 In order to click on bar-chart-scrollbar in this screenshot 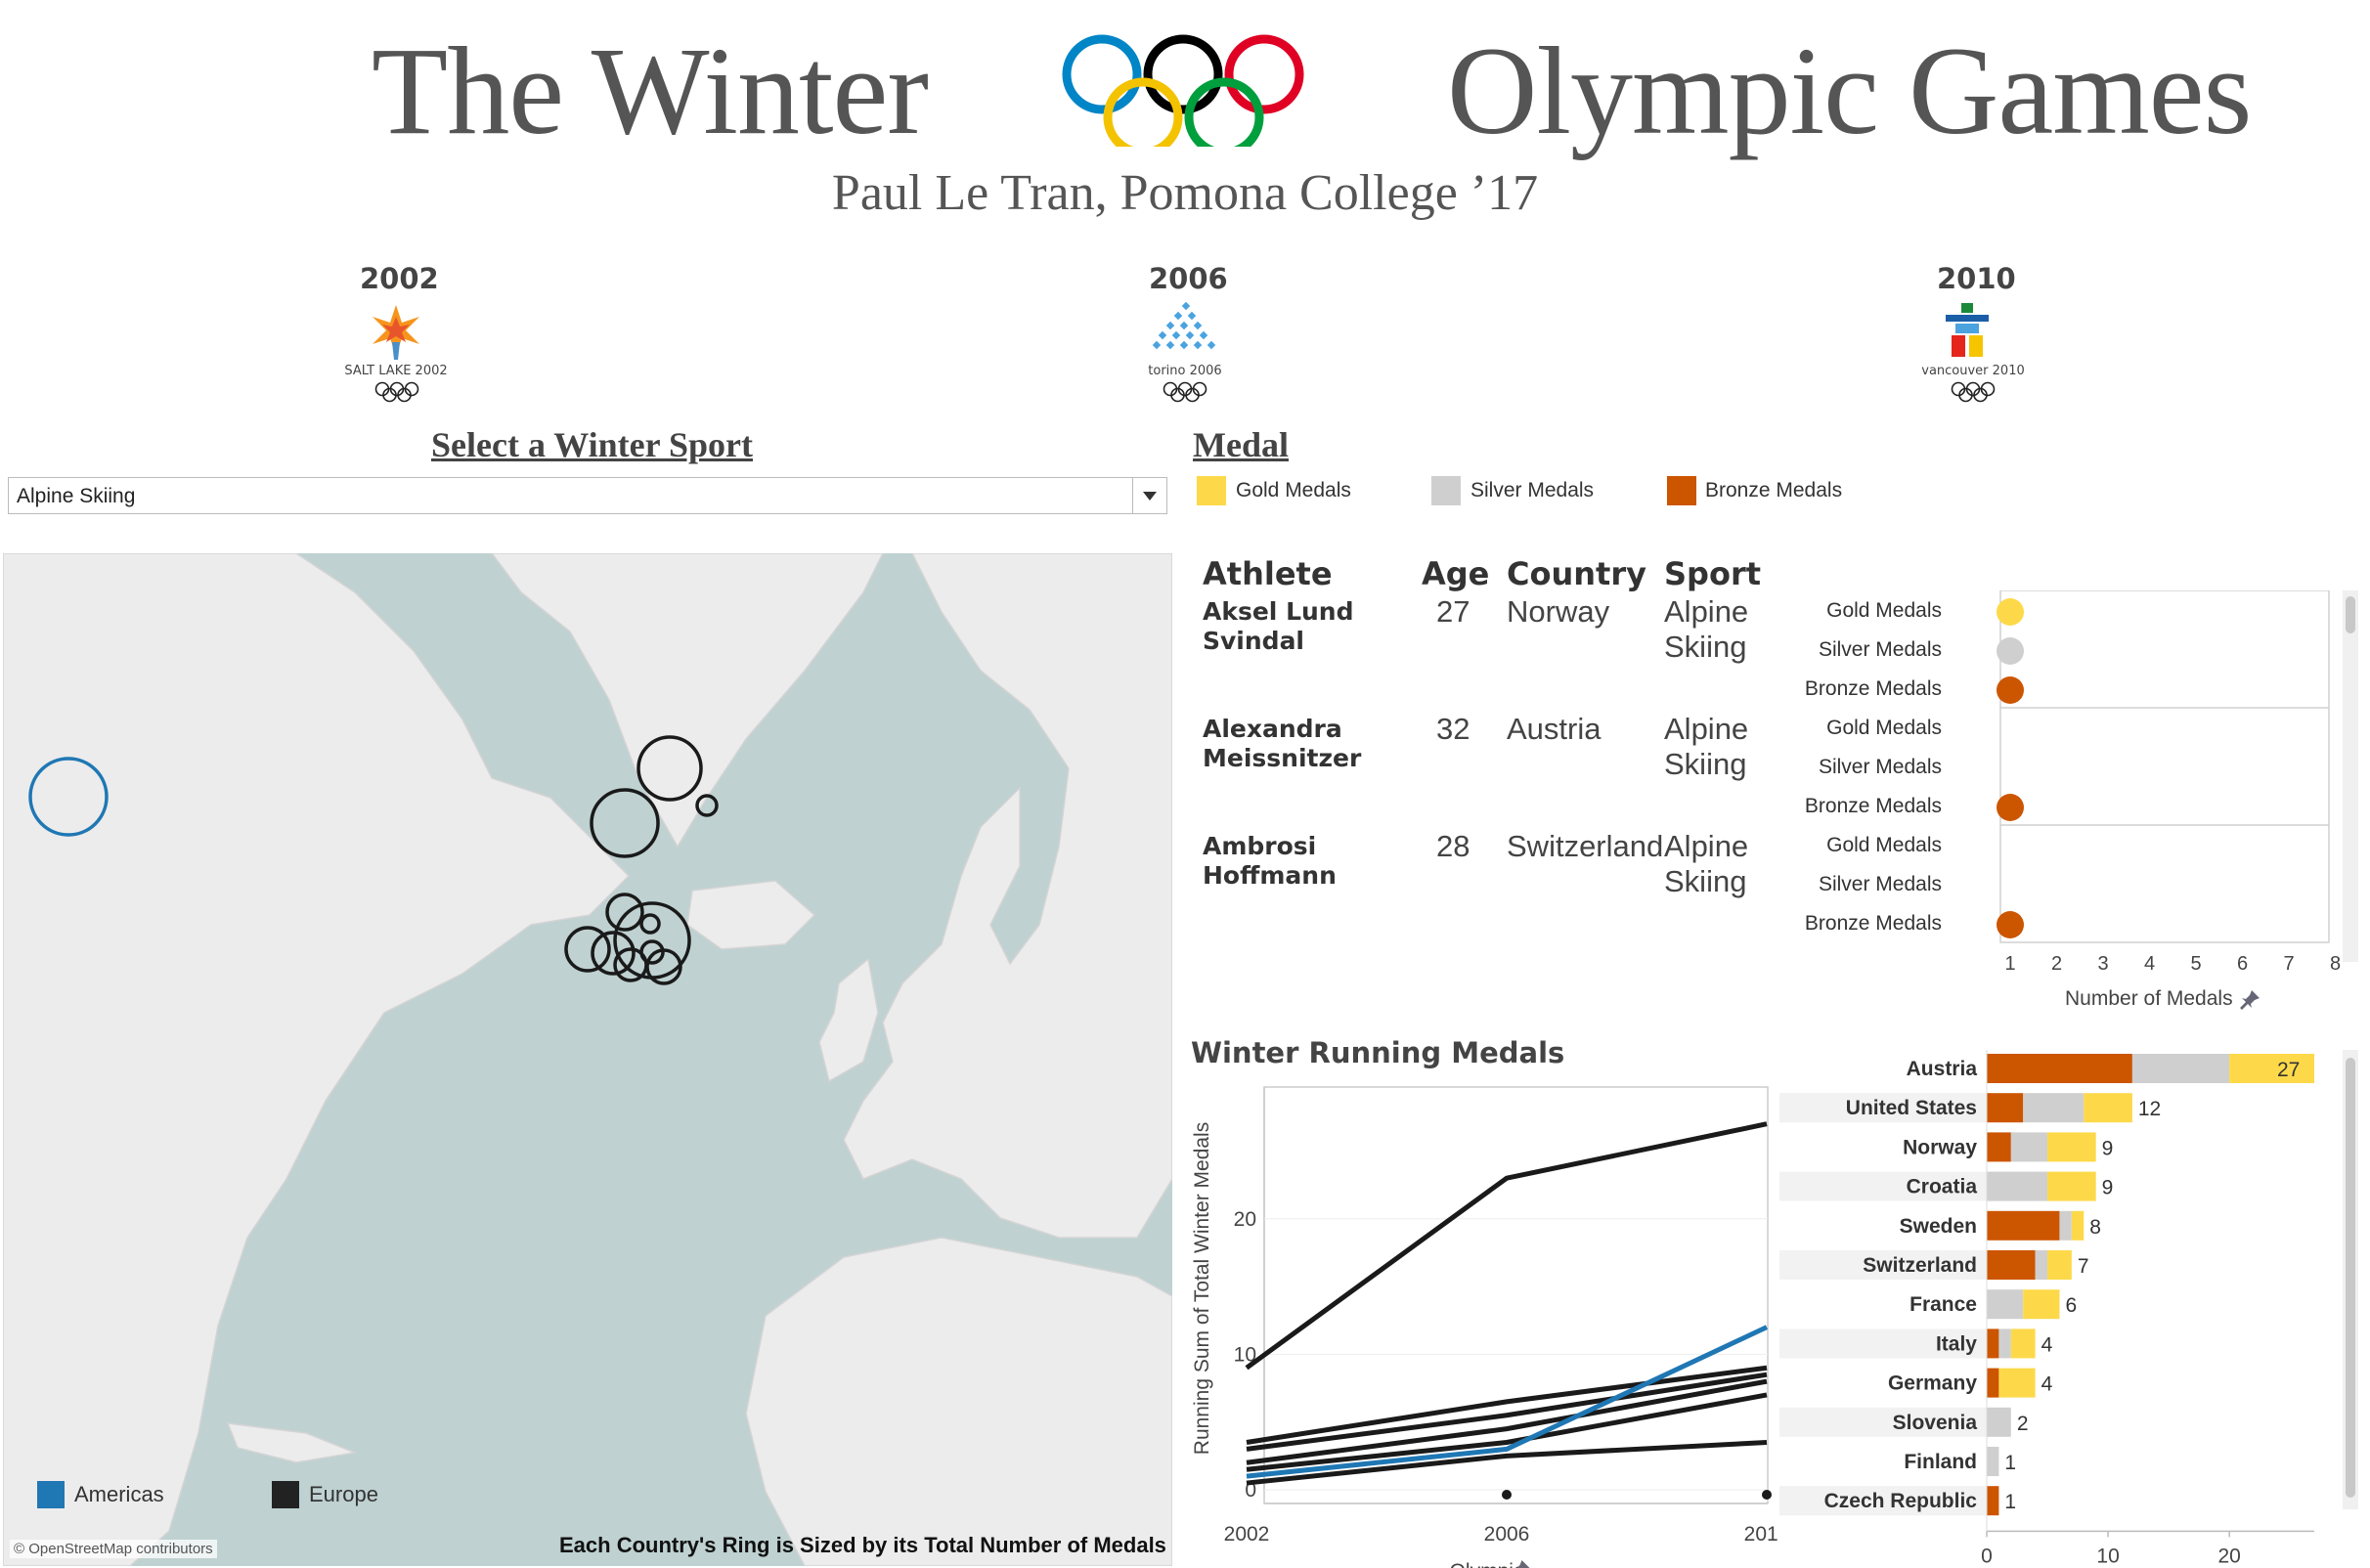, I will do `click(2350, 1280)`.